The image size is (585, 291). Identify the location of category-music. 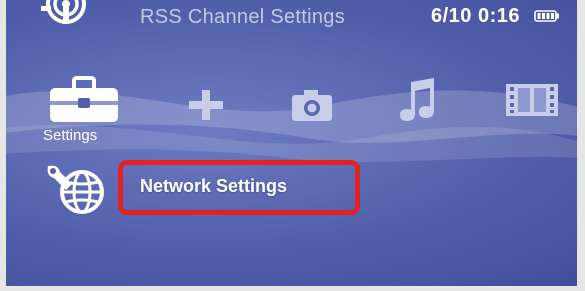
(418, 99).